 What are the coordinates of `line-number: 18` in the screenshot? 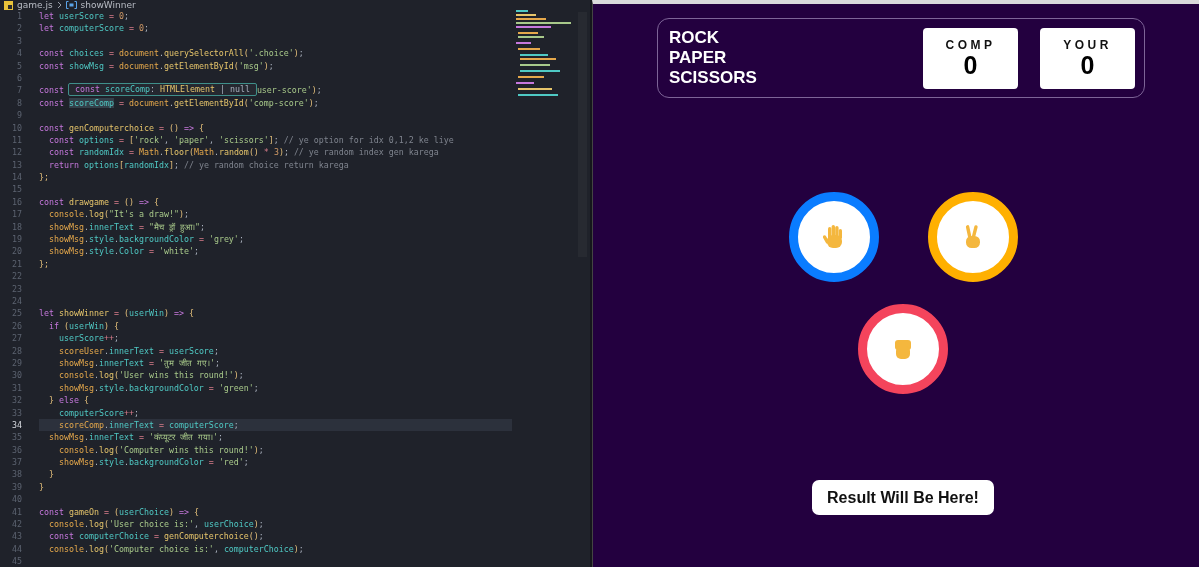 It's located at (16, 227).